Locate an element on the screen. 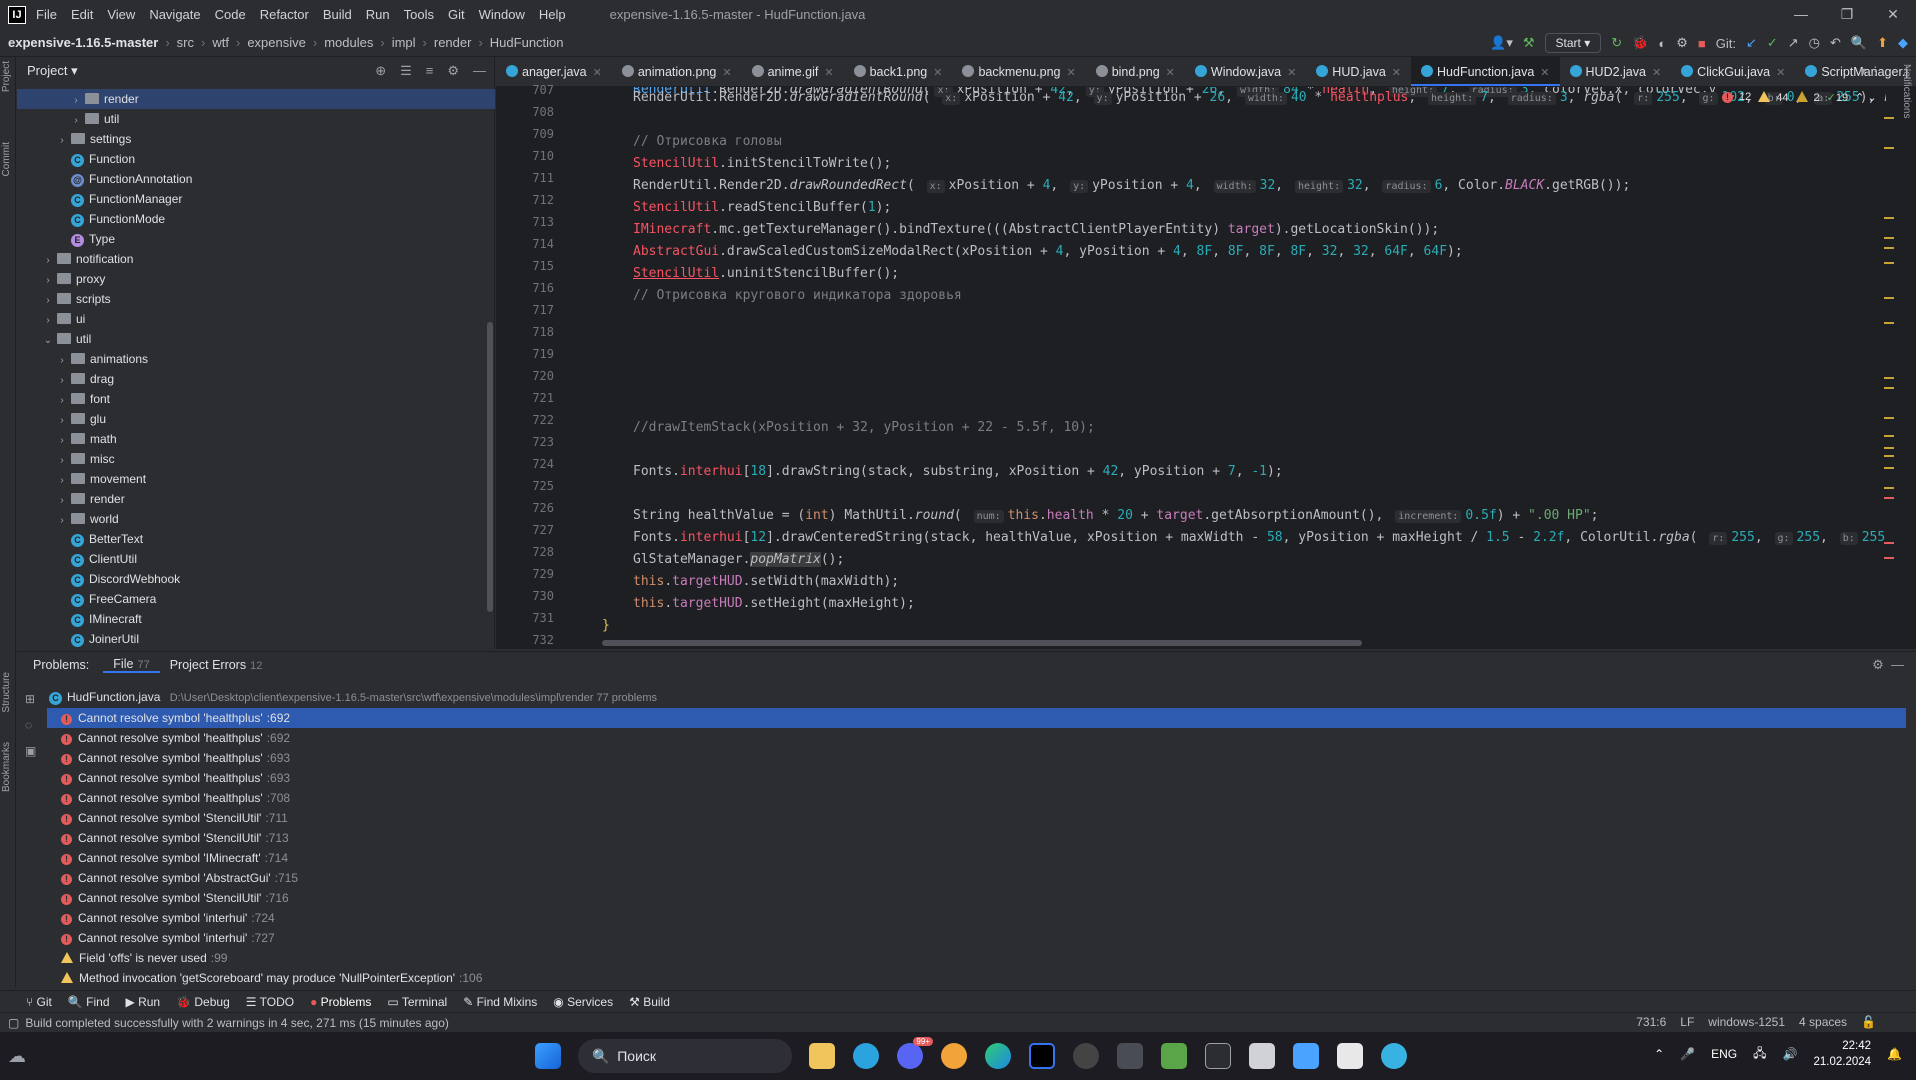  tree-item: @ FunctionAnnotation is located at coordinates (256, 179).